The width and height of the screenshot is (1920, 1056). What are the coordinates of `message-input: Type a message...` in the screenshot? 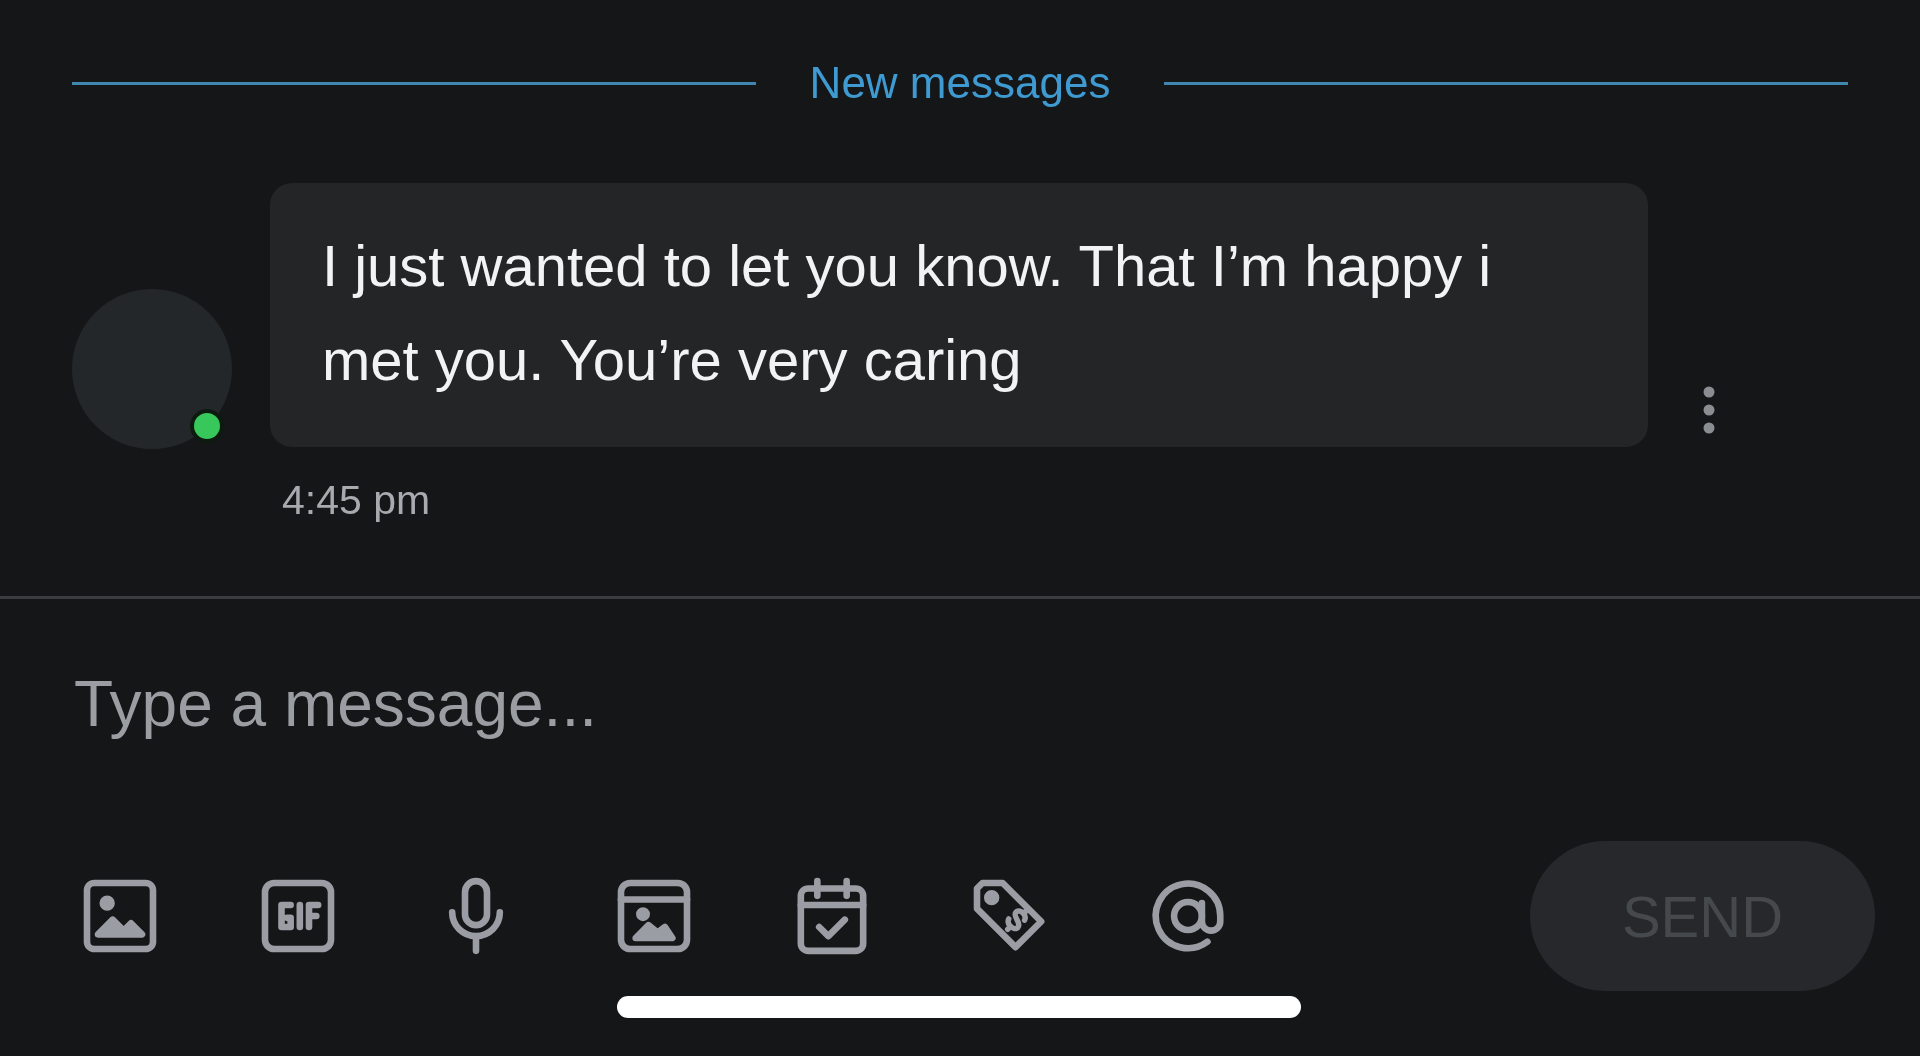 It's located at (774, 704).